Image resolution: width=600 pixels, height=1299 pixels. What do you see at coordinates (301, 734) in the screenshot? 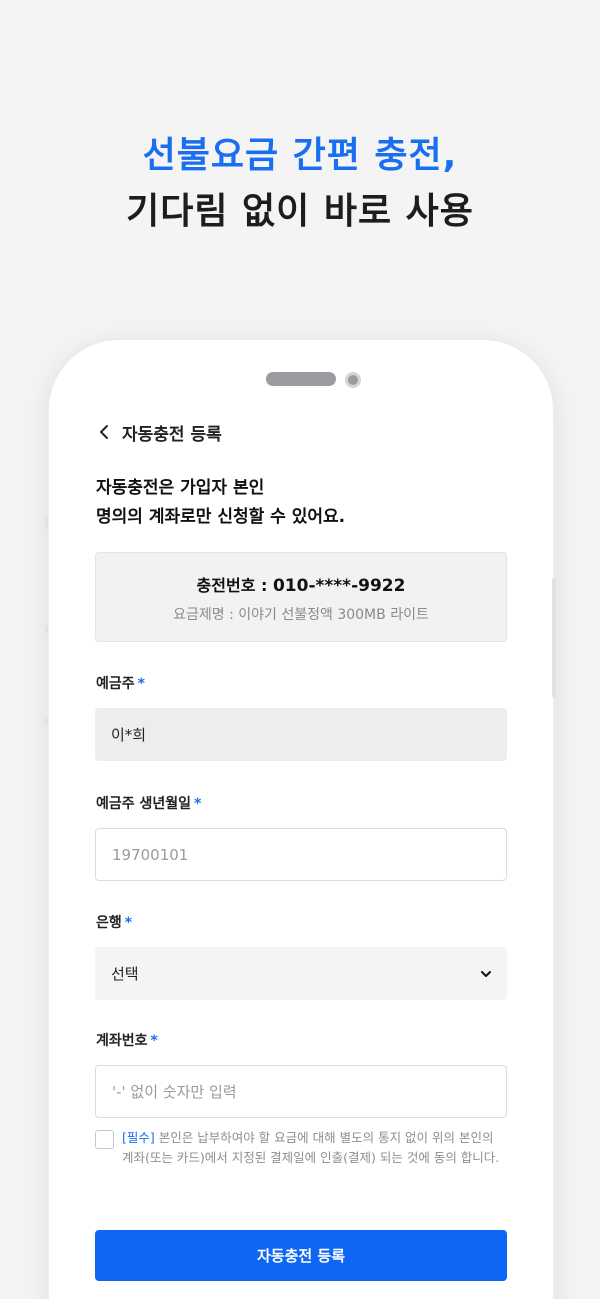
I see `holder-field: 이*희` at bounding box center [301, 734].